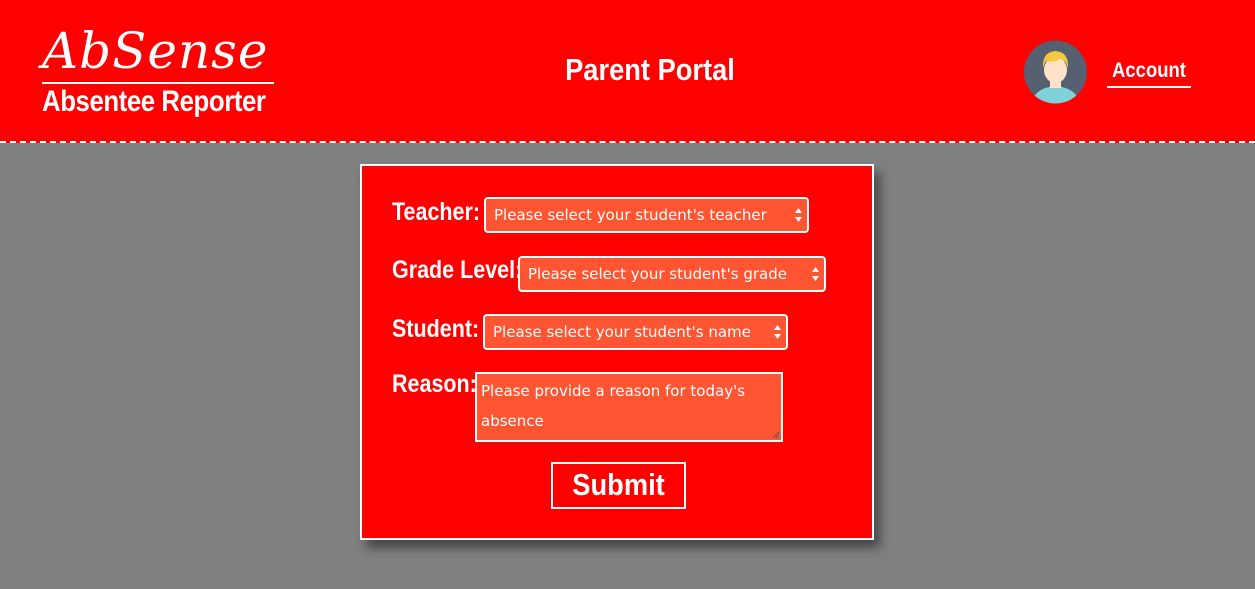 This screenshot has height=589, width=1255. Describe the element at coordinates (1055, 72) in the screenshot. I see `user-avatar-icon` at that location.